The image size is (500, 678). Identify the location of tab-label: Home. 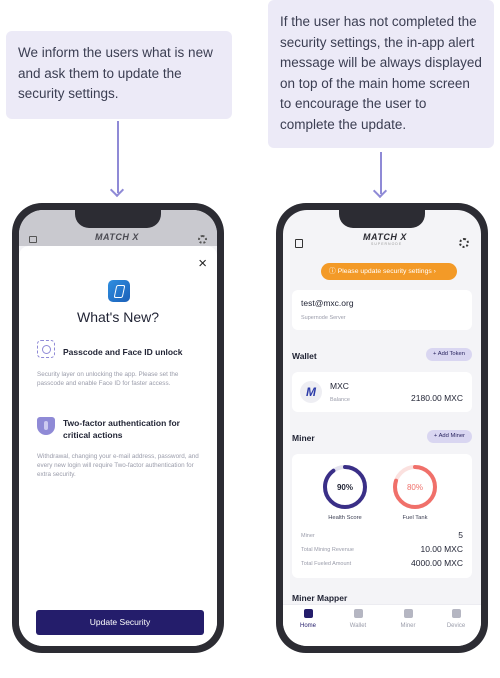
(307, 626).